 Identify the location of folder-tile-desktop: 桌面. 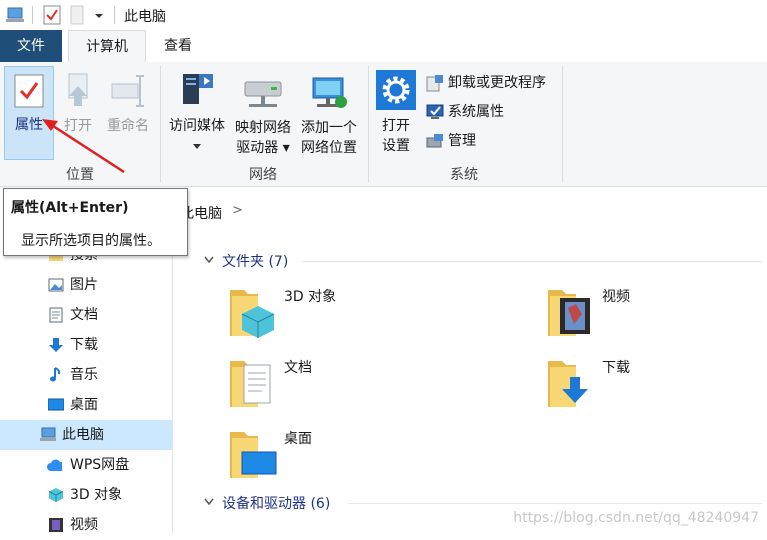
(378, 459).